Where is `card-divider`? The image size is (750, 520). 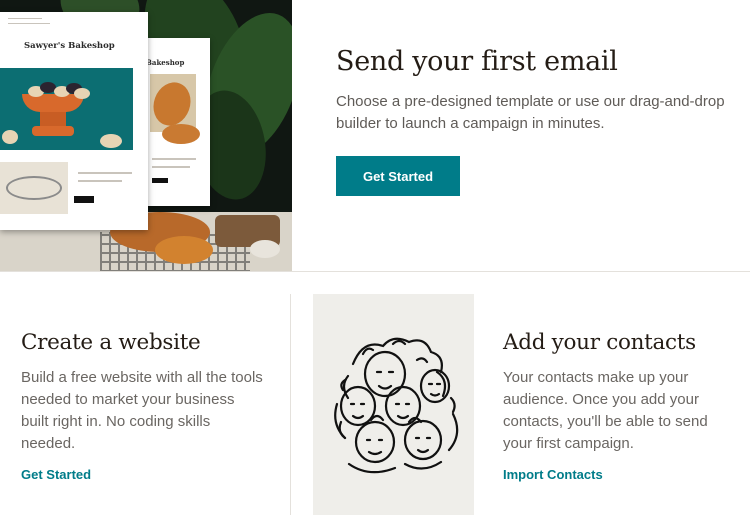 card-divider is located at coordinates (290, 404).